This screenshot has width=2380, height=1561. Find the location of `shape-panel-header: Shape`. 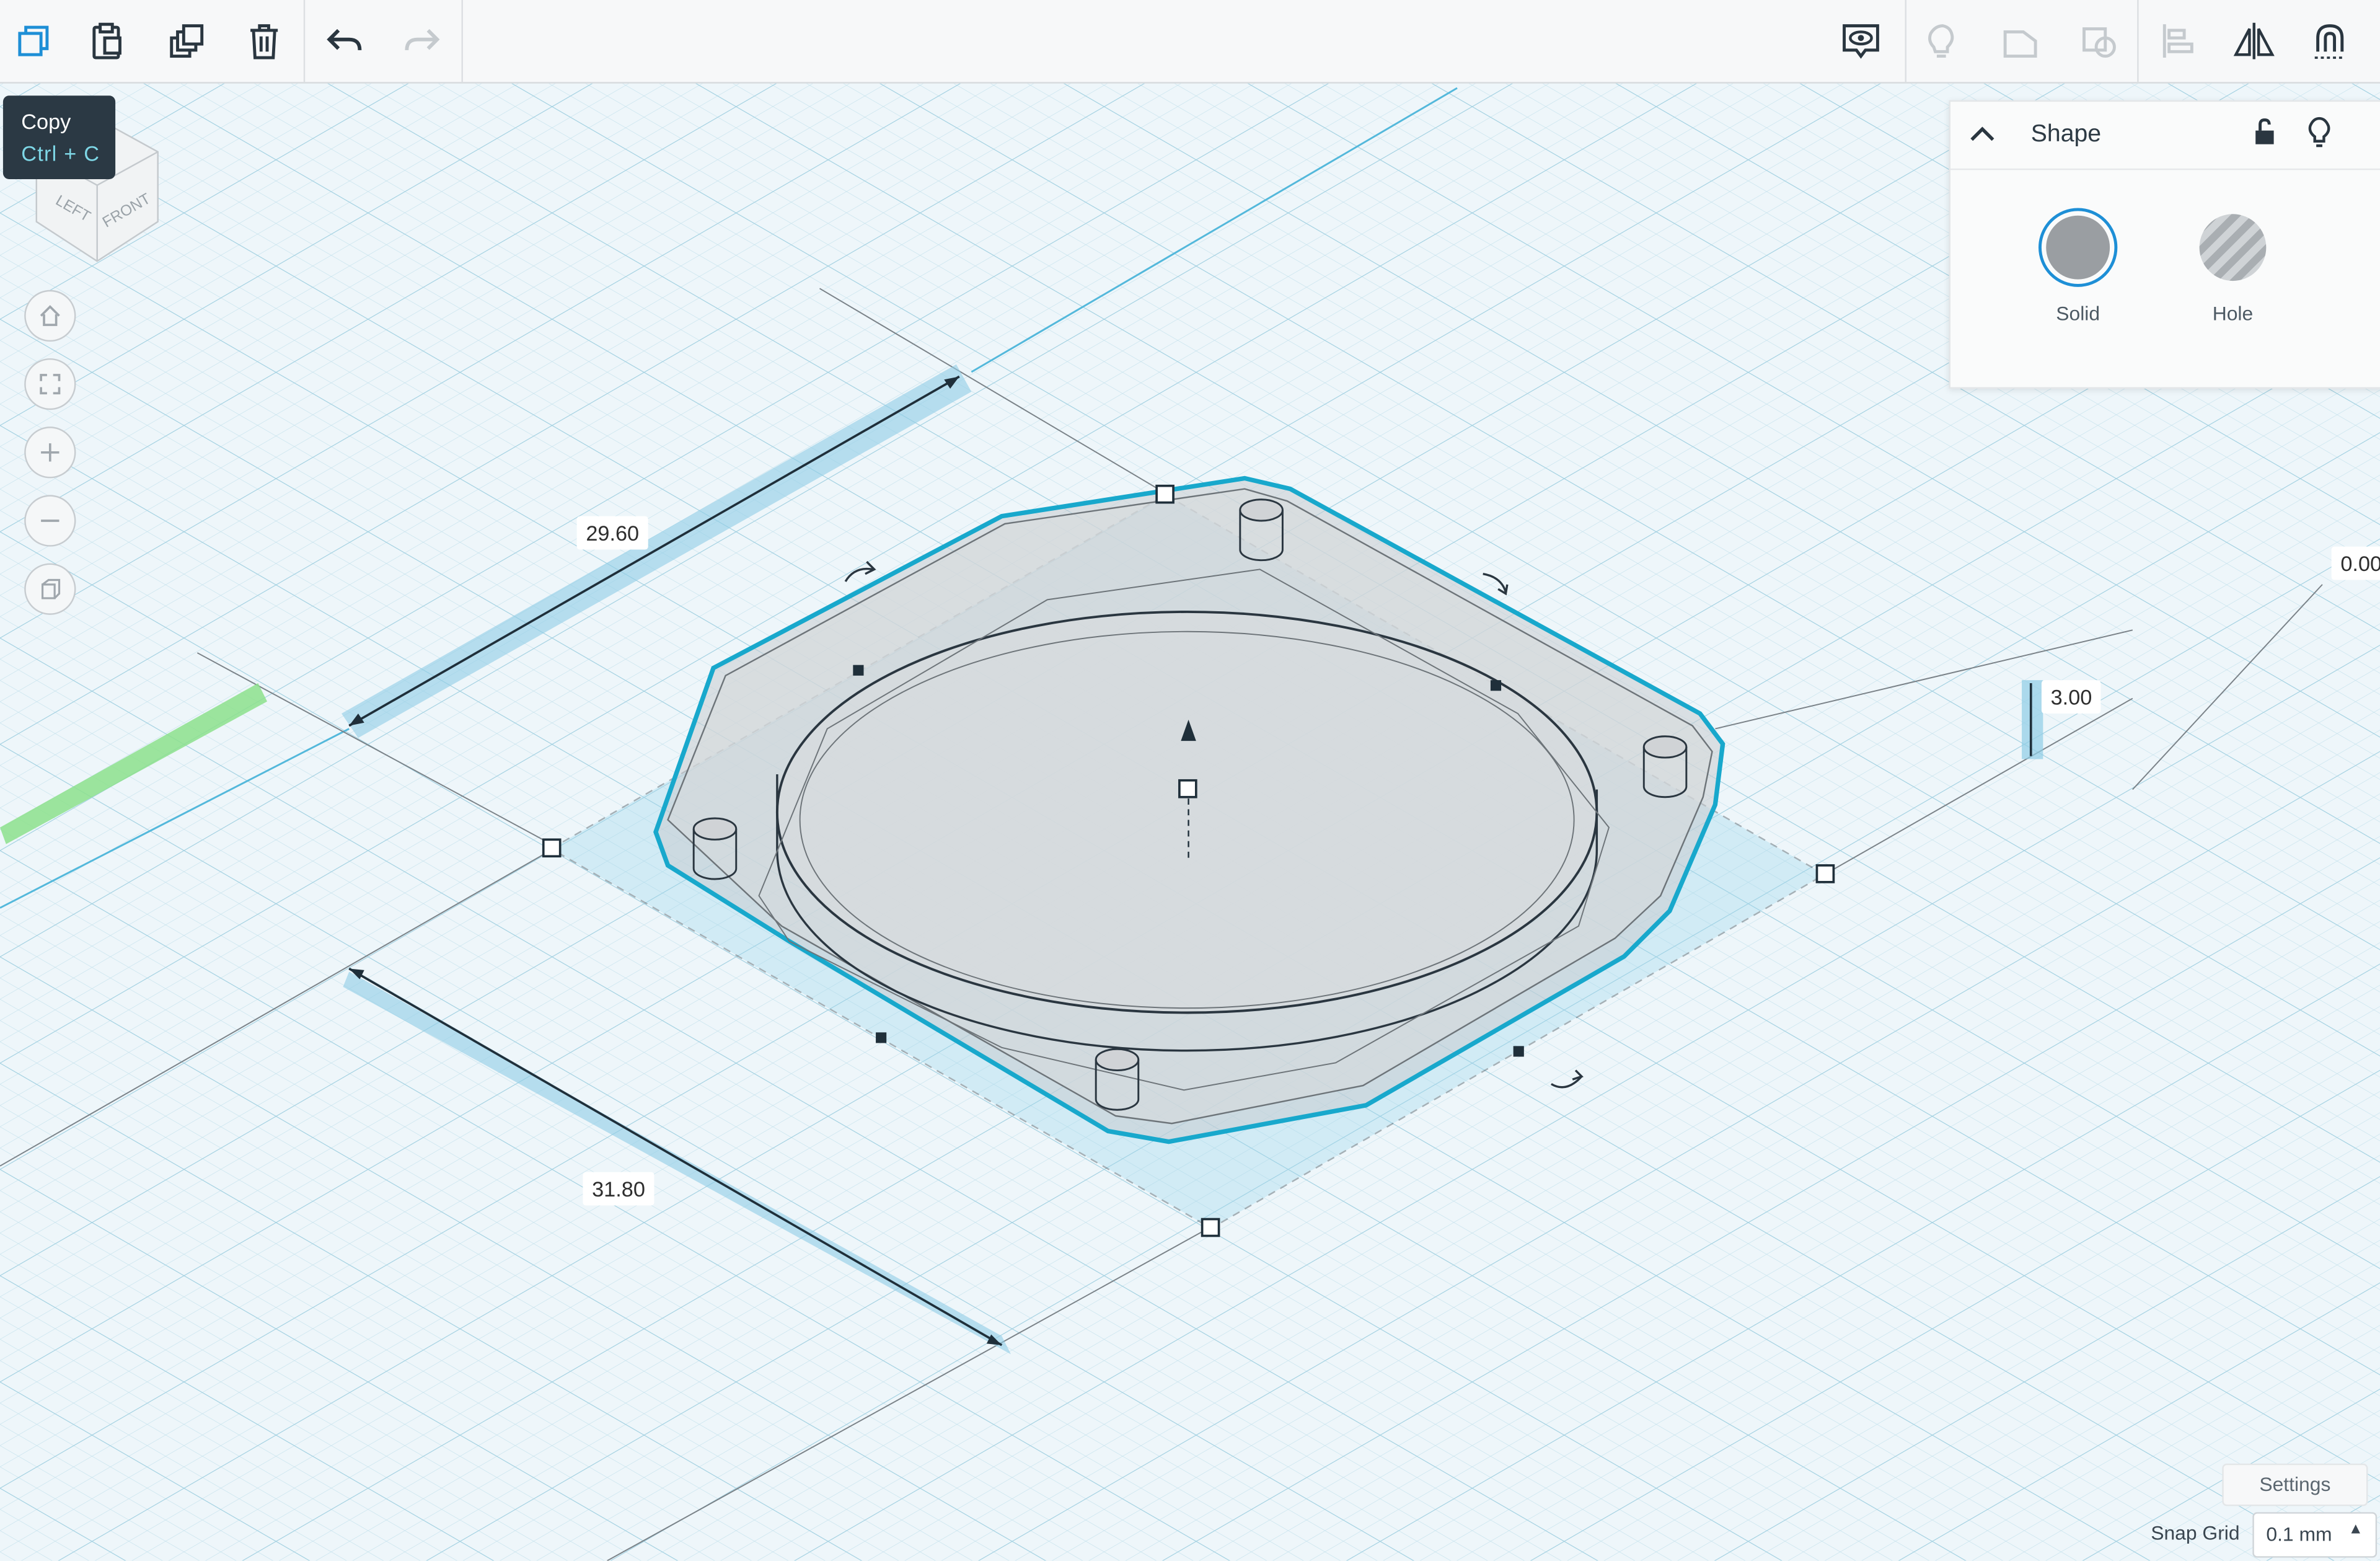

shape-panel-header: Shape is located at coordinates (2165, 136).